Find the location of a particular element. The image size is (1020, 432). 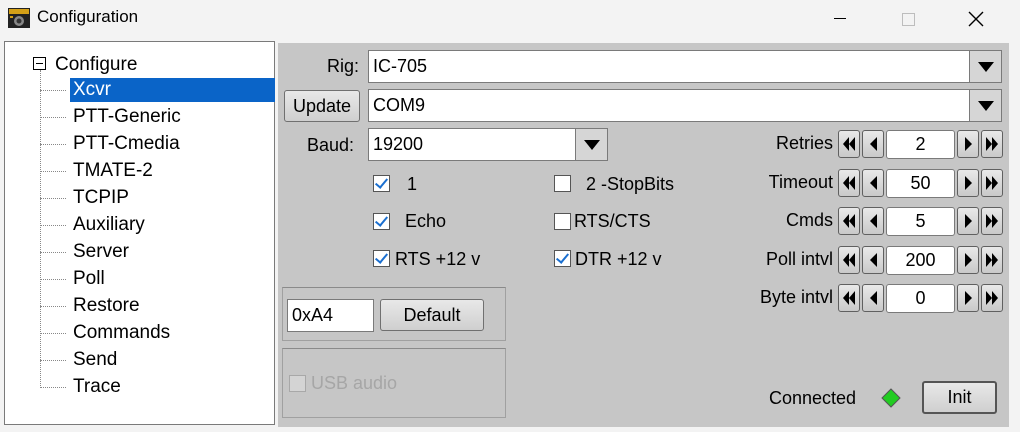

tree-item-restore: Restore is located at coordinates (91, 306).